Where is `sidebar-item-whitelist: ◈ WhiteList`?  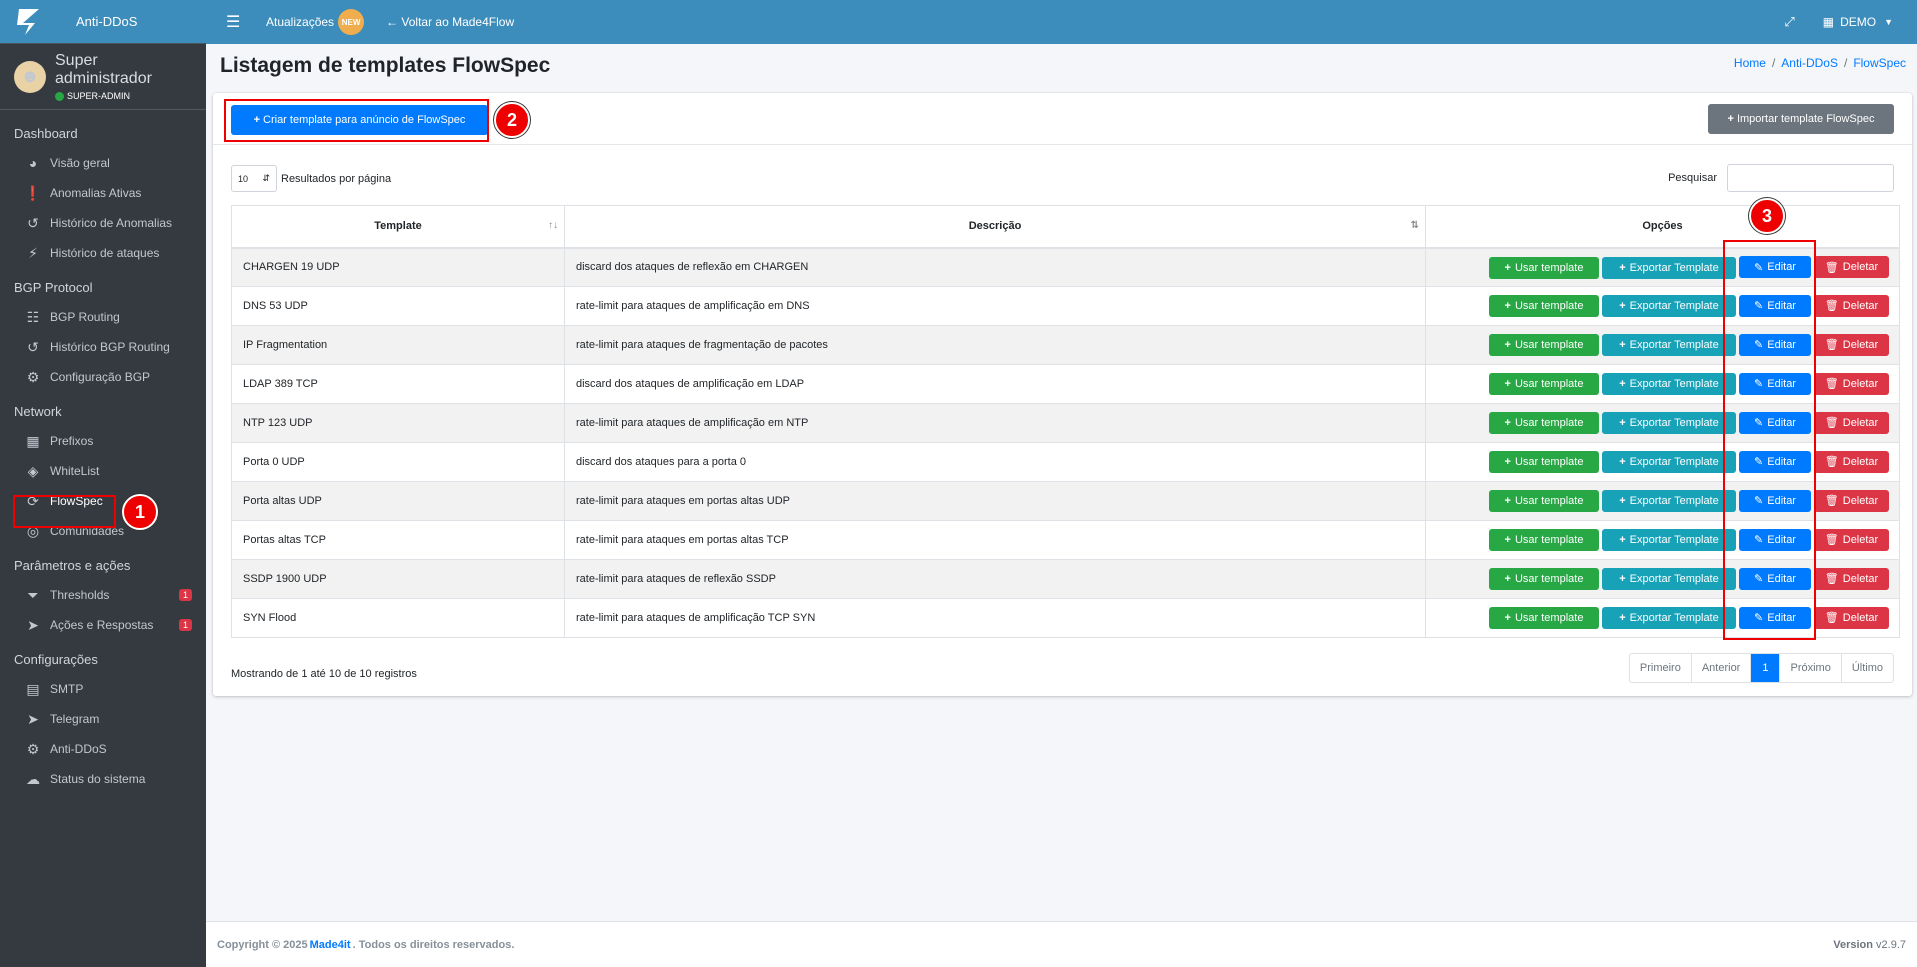 sidebar-item-whitelist: ◈ WhiteList is located at coordinates (103, 471).